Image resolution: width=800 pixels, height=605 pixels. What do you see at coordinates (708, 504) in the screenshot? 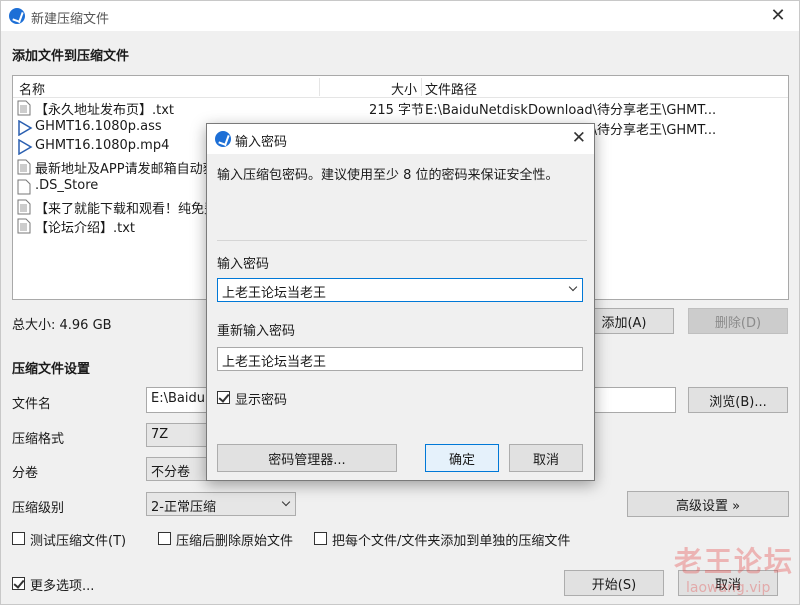
I see `advanced-settings-button: 高级设置 »` at bounding box center [708, 504].